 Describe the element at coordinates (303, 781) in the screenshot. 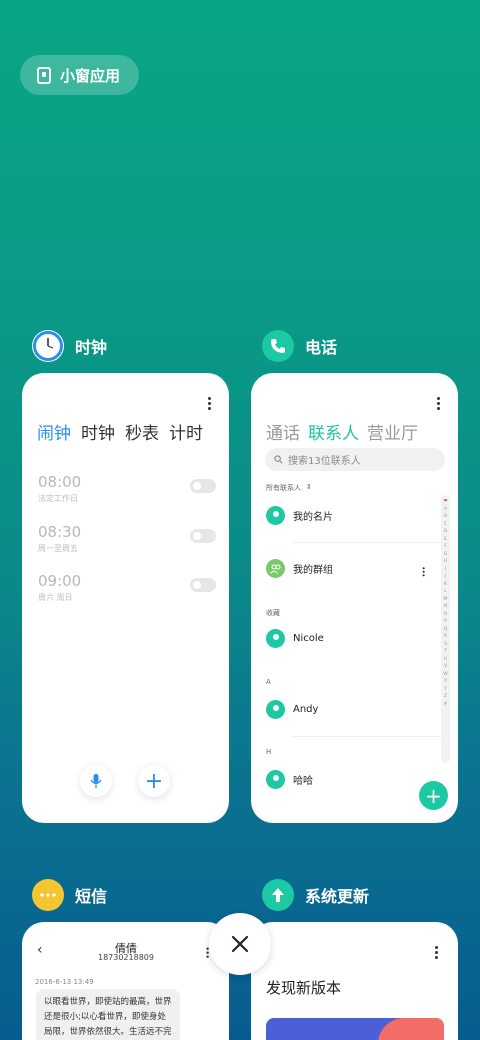

I see `contact-name: 哈哈` at that location.